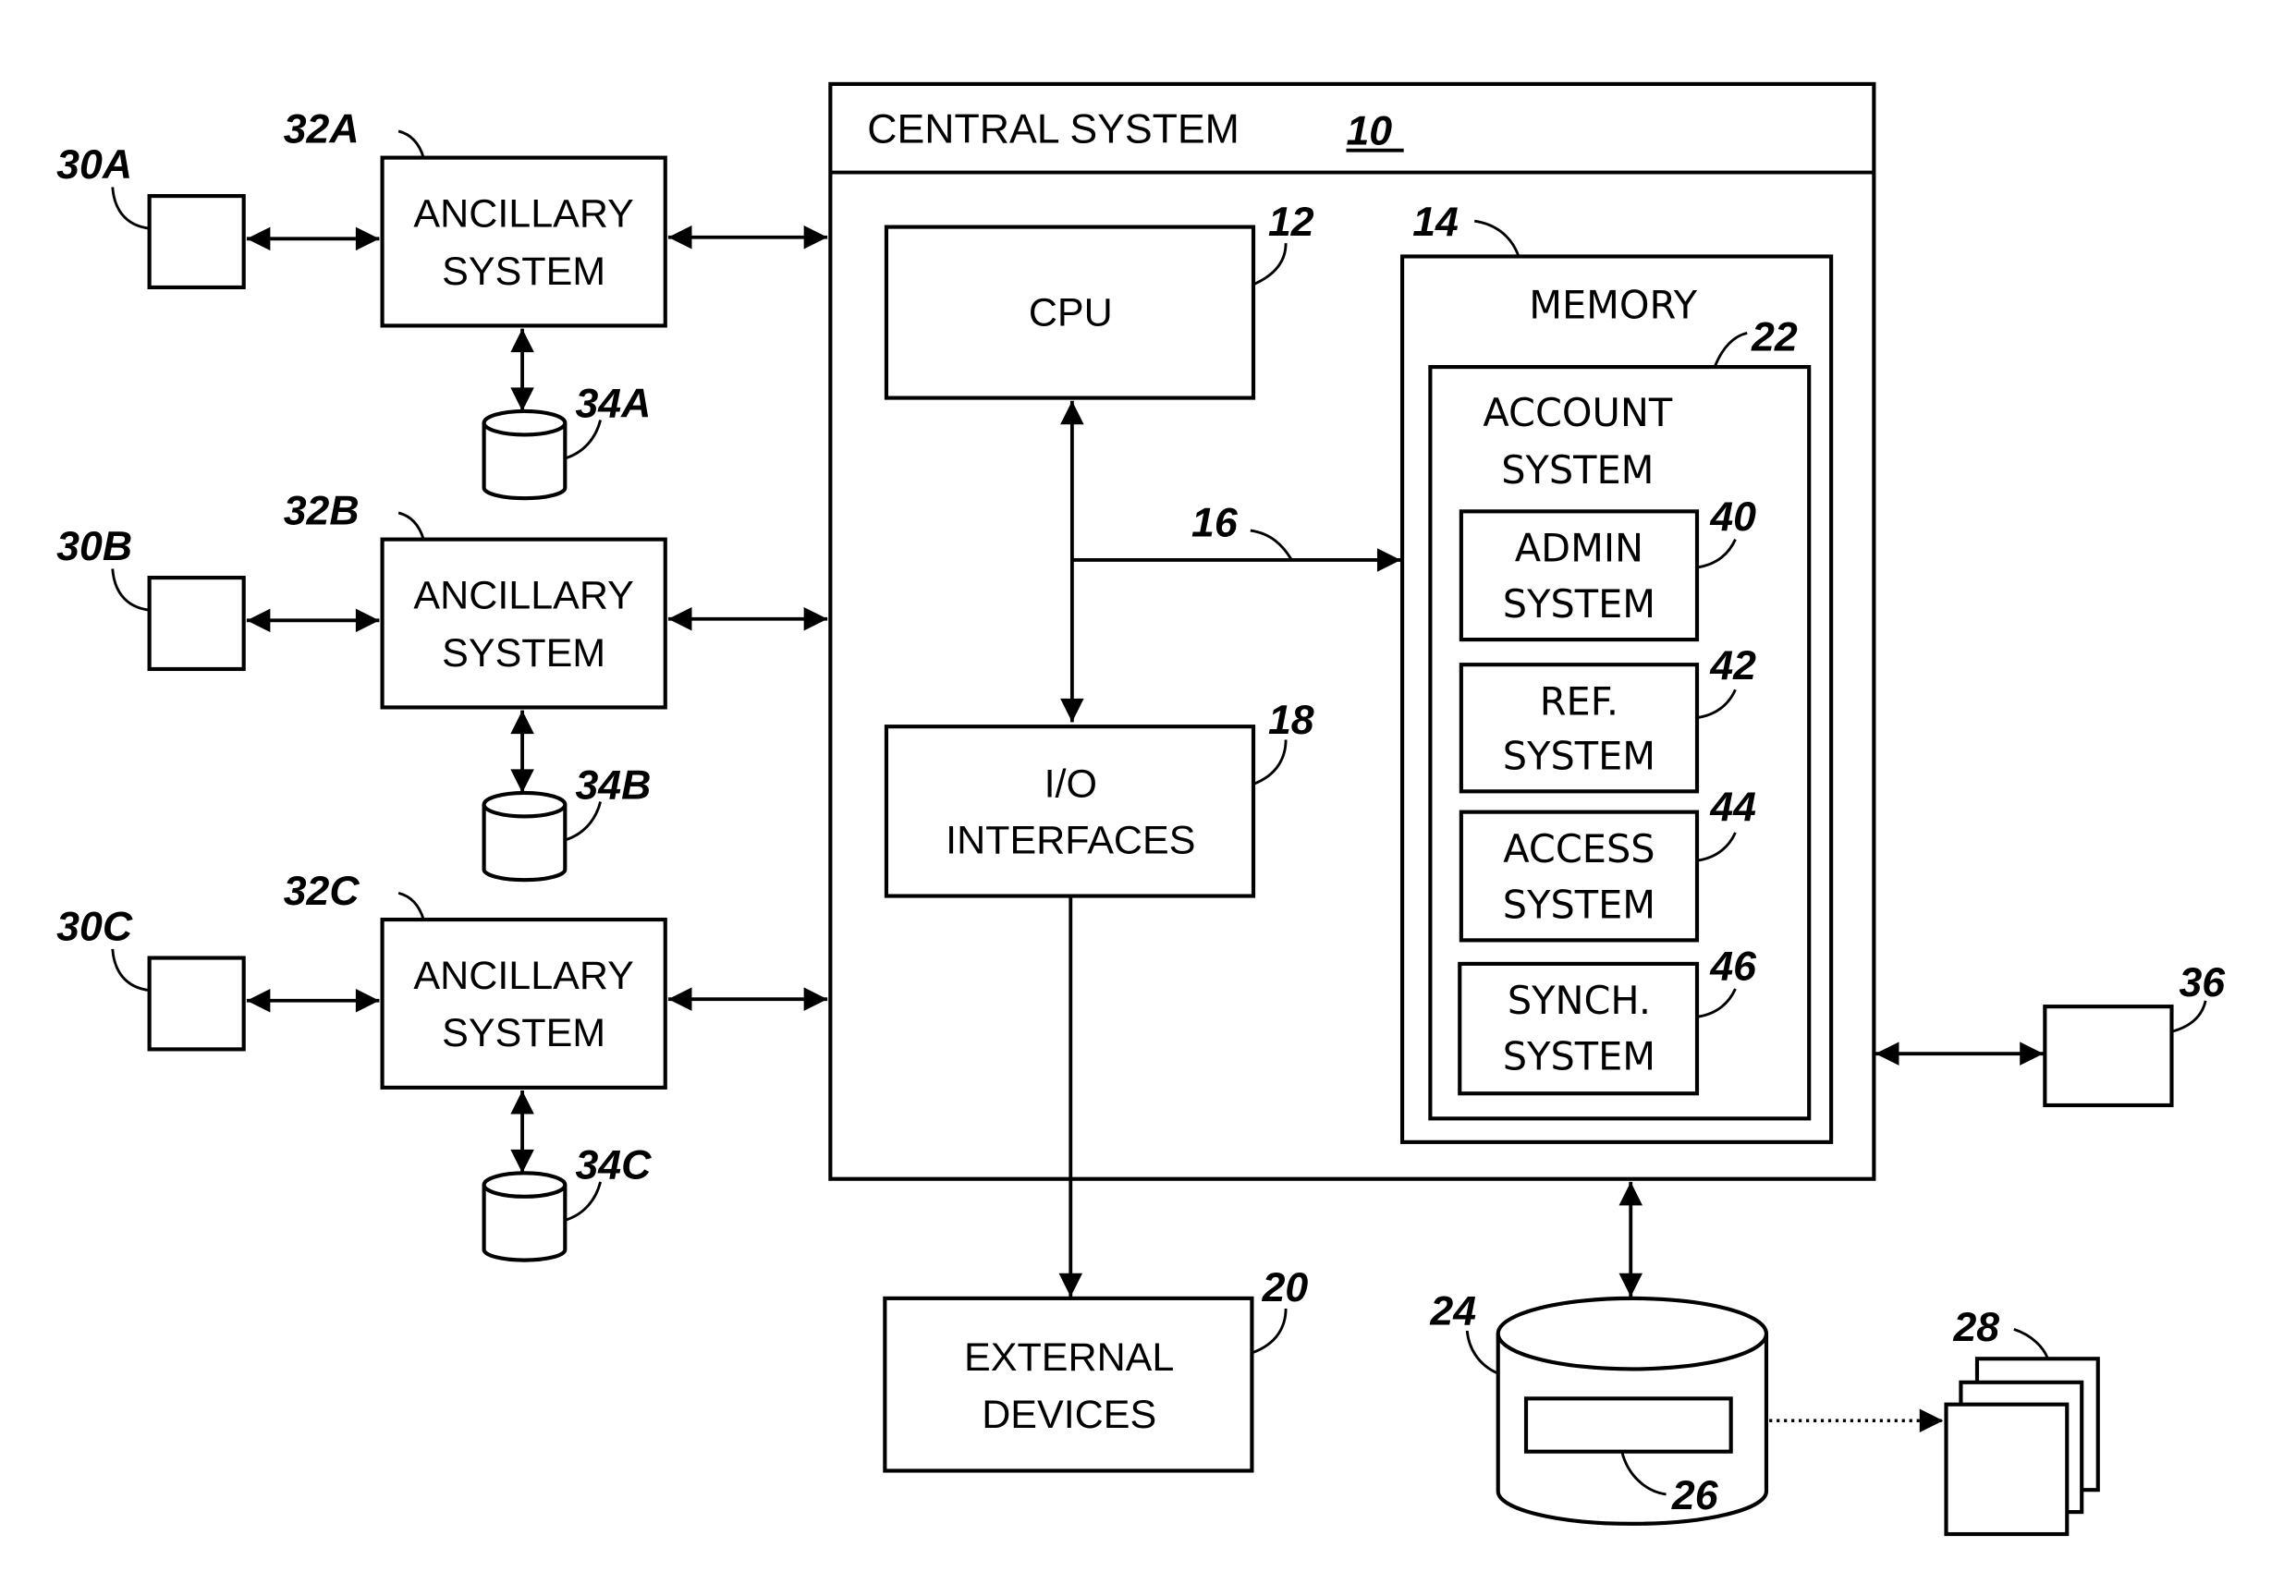  I want to click on cpu: CPU 12, so click(1099, 300).